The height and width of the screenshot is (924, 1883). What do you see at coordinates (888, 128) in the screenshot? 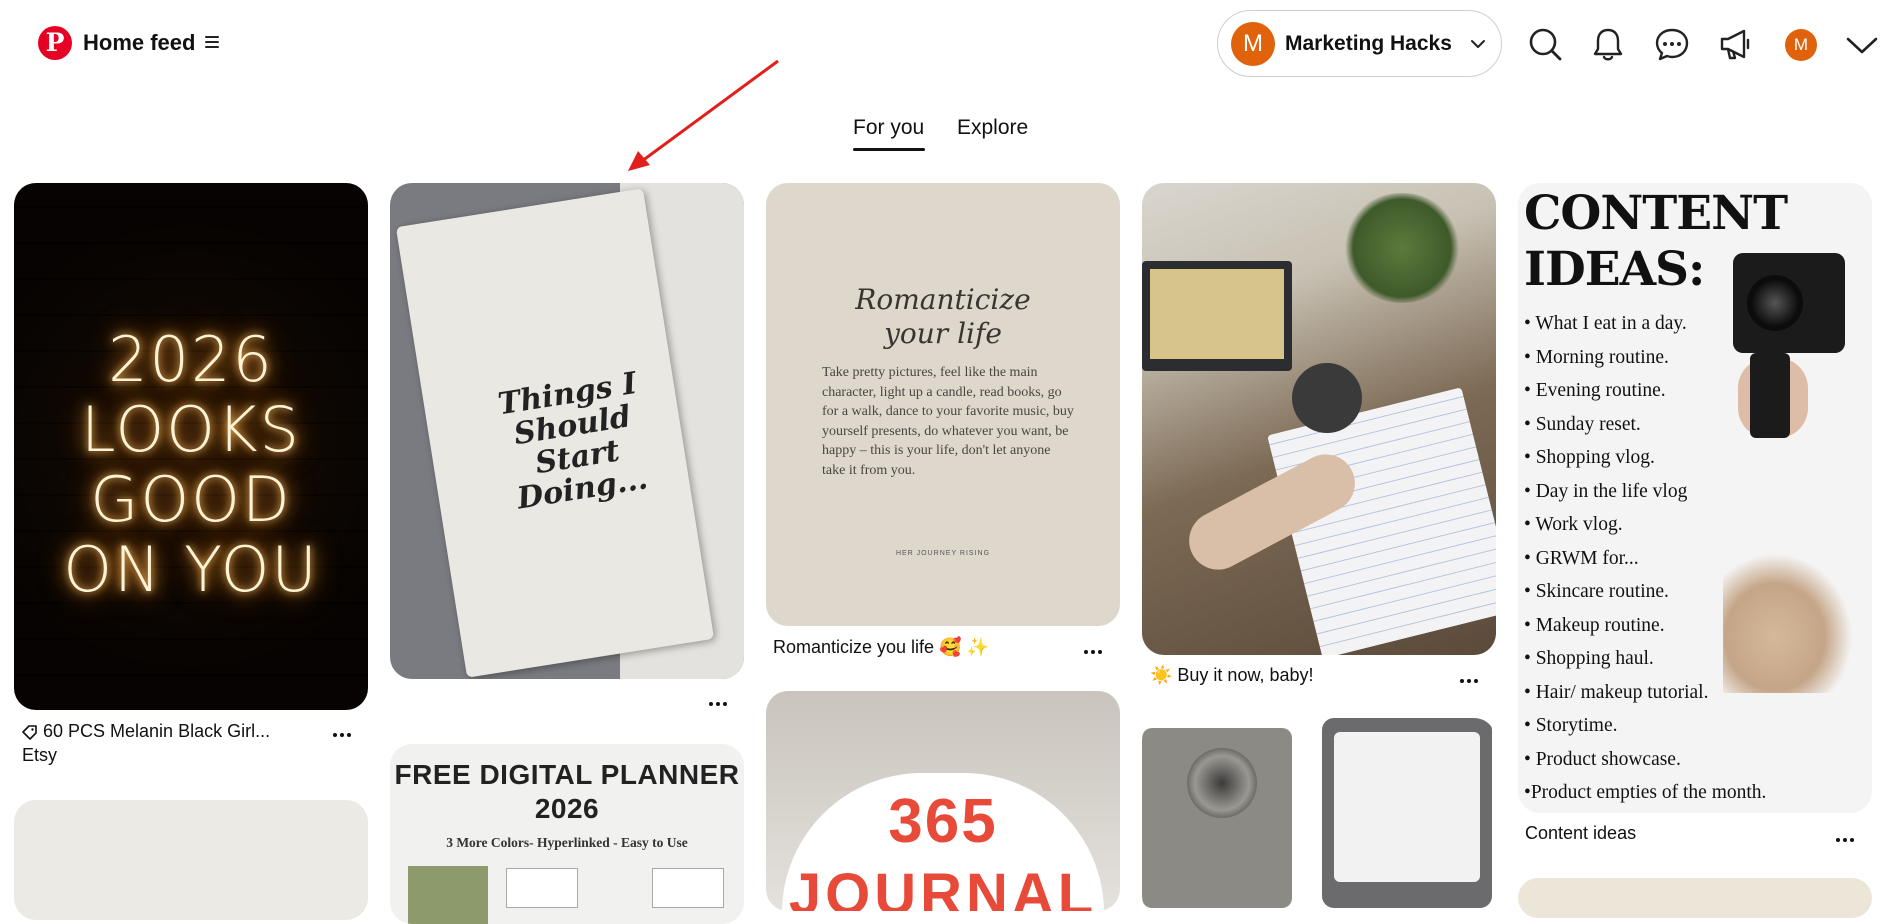
I see `tab-for-you: For you` at bounding box center [888, 128].